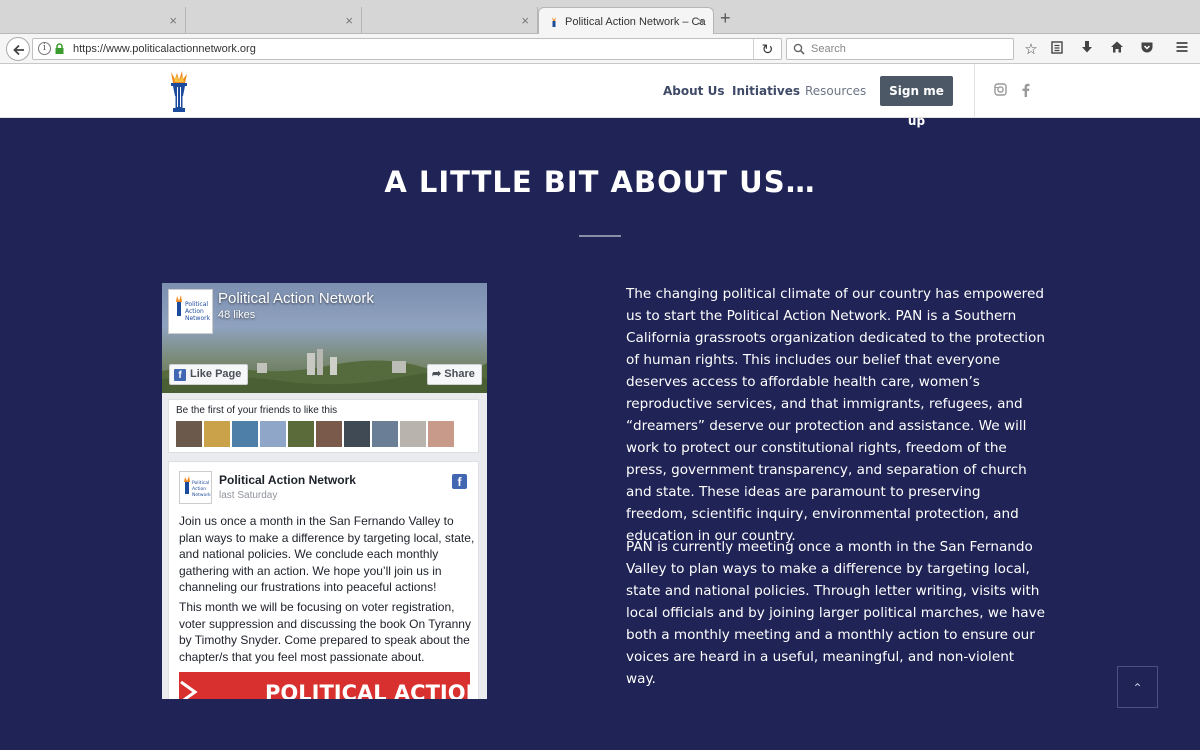 The height and width of the screenshot is (750, 1200). What do you see at coordinates (237, 315) in the screenshot?
I see `fb-likes-count: 48 likes` at bounding box center [237, 315].